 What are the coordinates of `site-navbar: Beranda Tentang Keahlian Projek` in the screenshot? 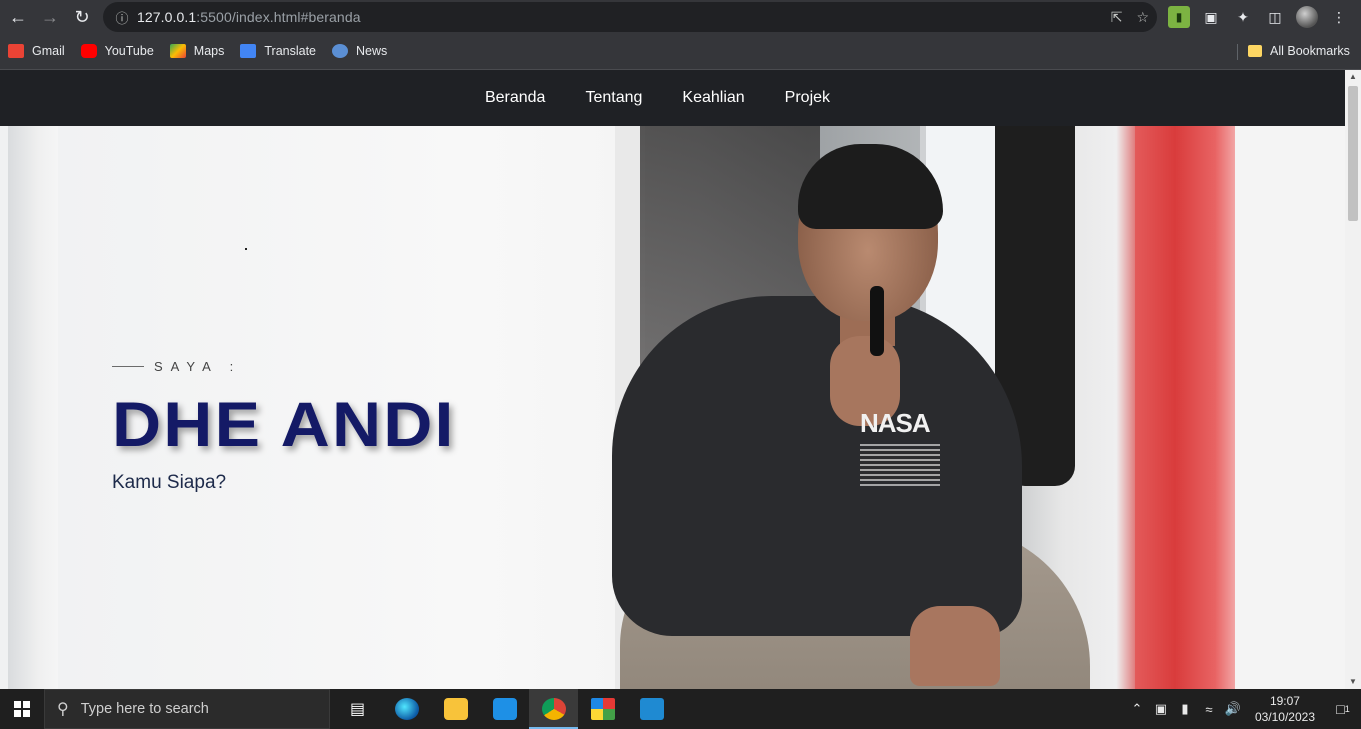 It's located at (672, 98).